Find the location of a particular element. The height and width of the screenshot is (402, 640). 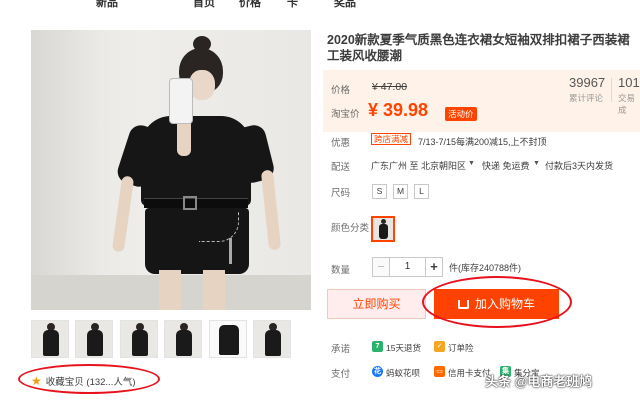

favorite-button: ★ 收藏宝贝 (132...人气) is located at coordinates (83, 381).